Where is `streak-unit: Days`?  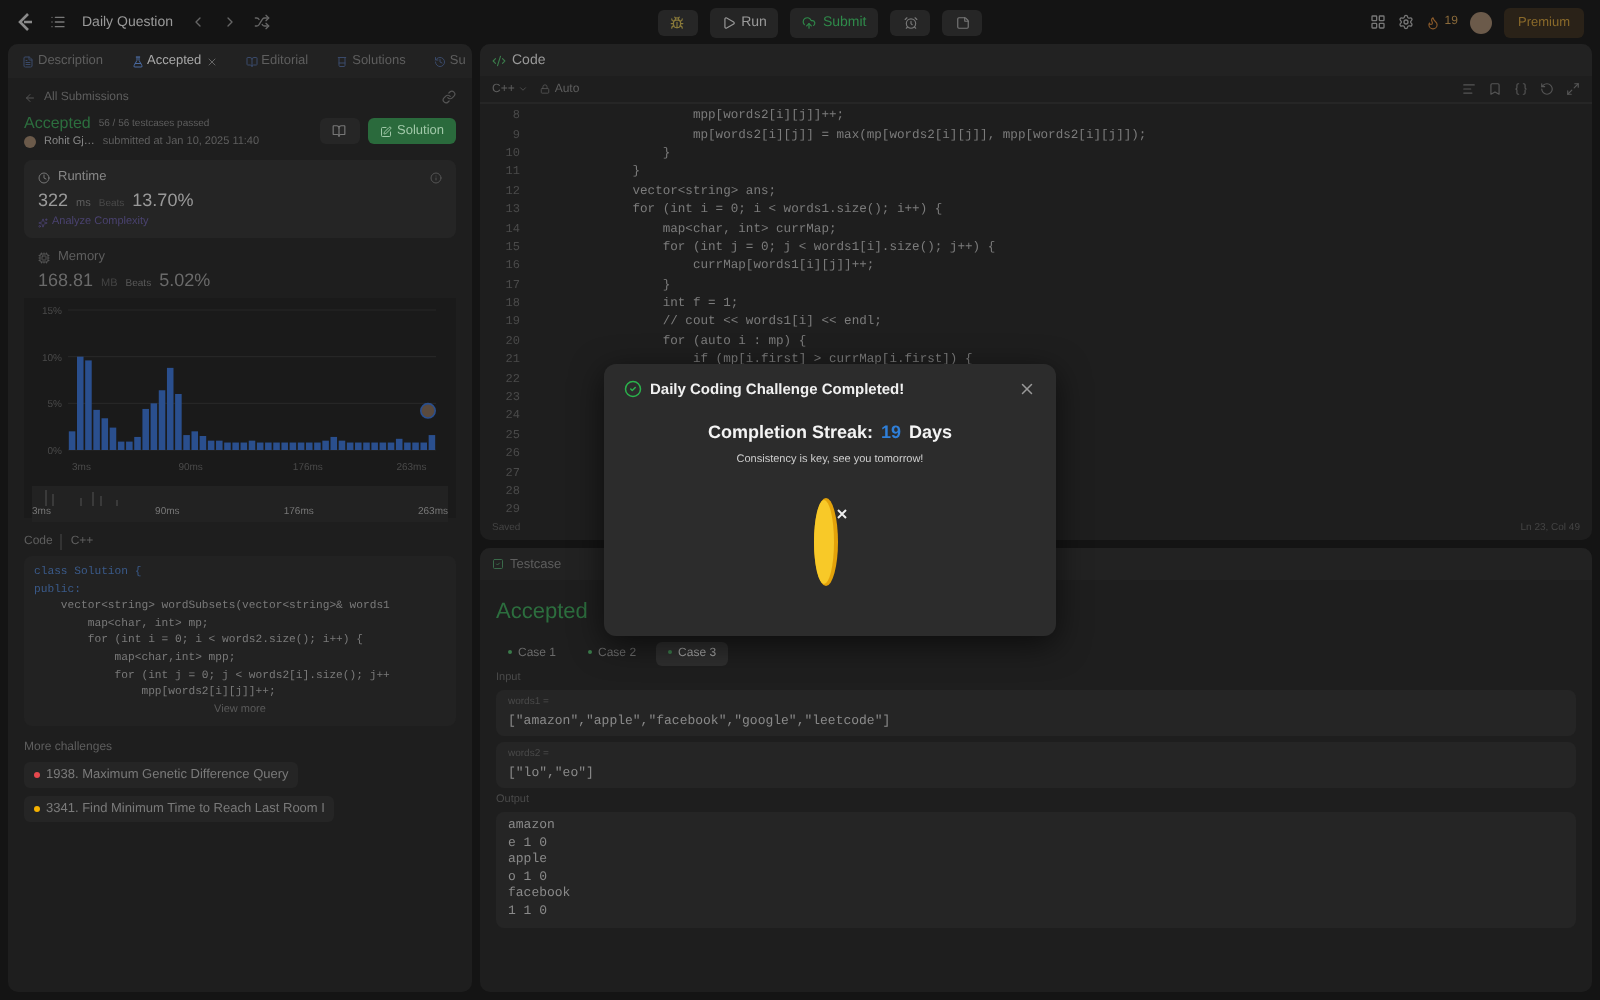
streak-unit: Days is located at coordinates (931, 432).